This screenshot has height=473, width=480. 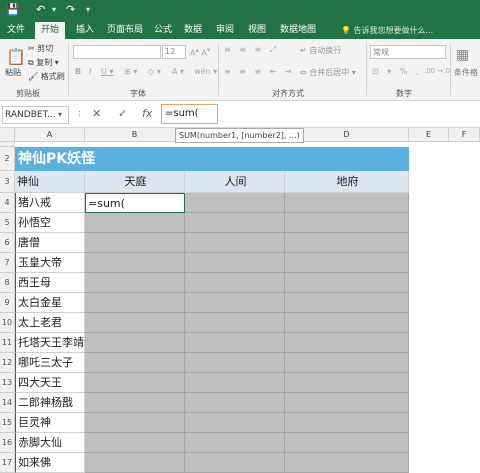 I want to click on row-header: 6, so click(x=7, y=243).